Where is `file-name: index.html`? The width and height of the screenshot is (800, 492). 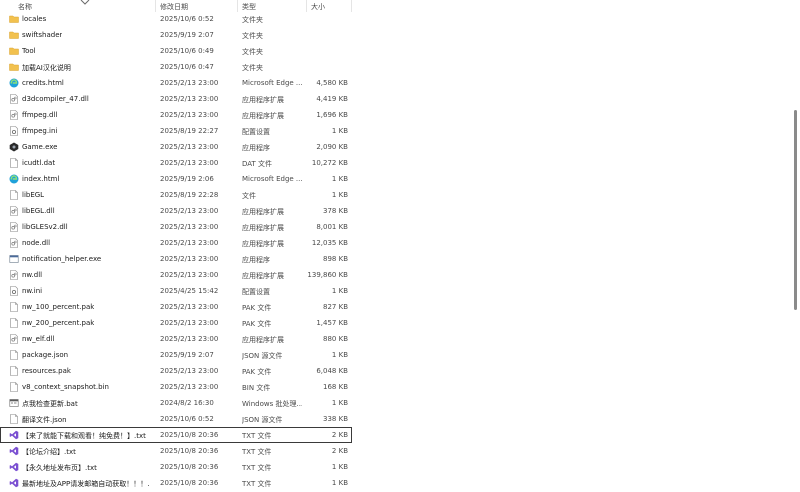 file-name: index.html is located at coordinates (41, 179).